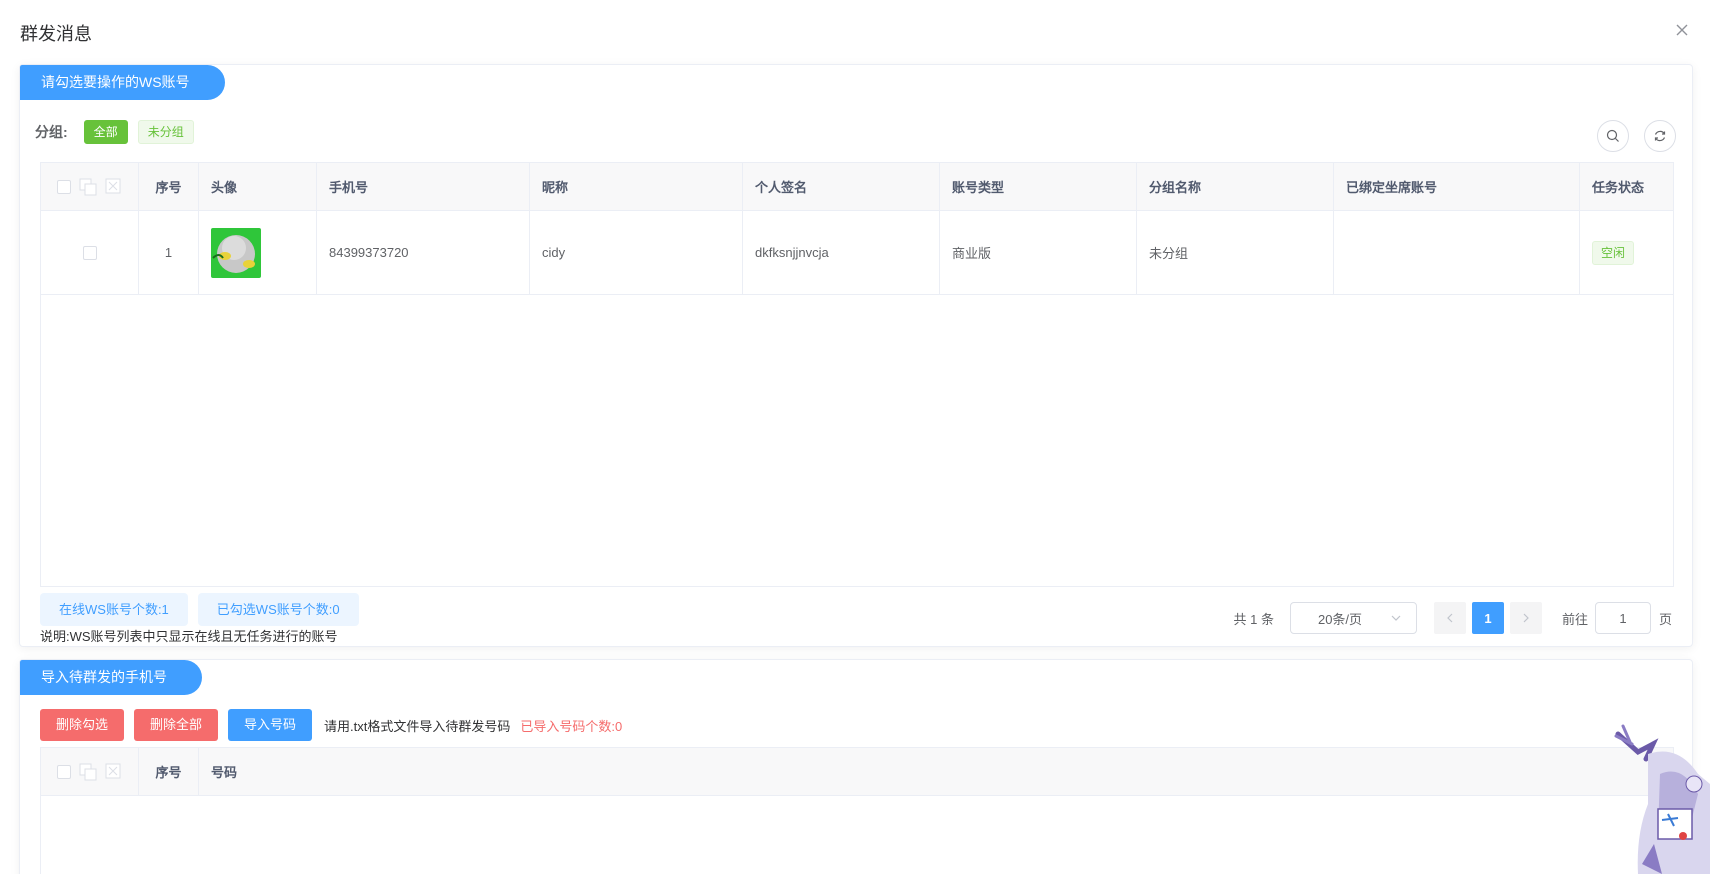 This screenshot has height=874, width=1710. What do you see at coordinates (636, 186) in the screenshot?
I see `col-nickname: 昵称` at bounding box center [636, 186].